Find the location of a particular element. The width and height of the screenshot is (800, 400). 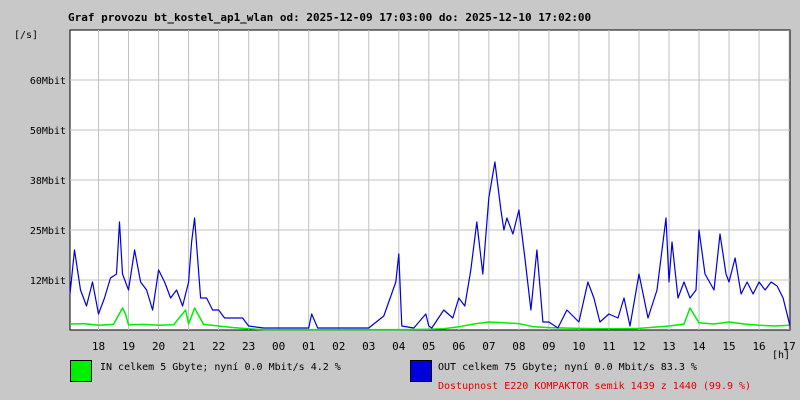

y-tick-labels: 12Mbit 25Mbit 38Mbit 50Mbit 60Mbit is located at coordinates (48, 181).